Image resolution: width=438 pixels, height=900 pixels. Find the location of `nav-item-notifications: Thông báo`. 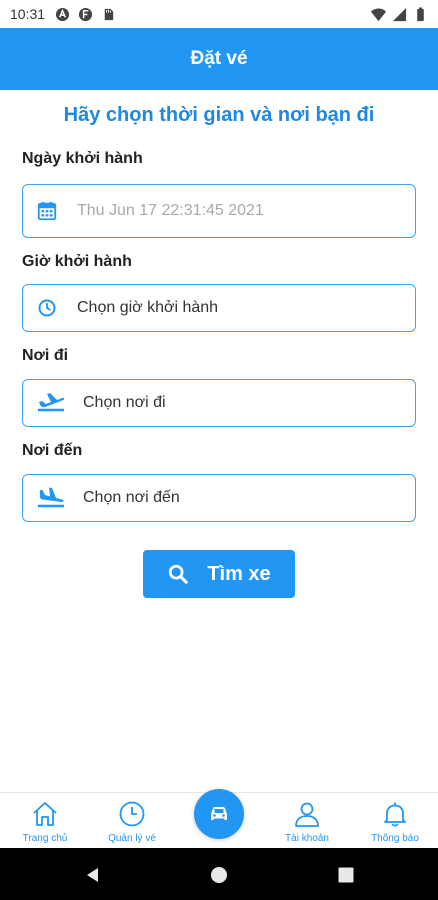

nav-item-notifications: Thông báo is located at coordinates (395, 821).